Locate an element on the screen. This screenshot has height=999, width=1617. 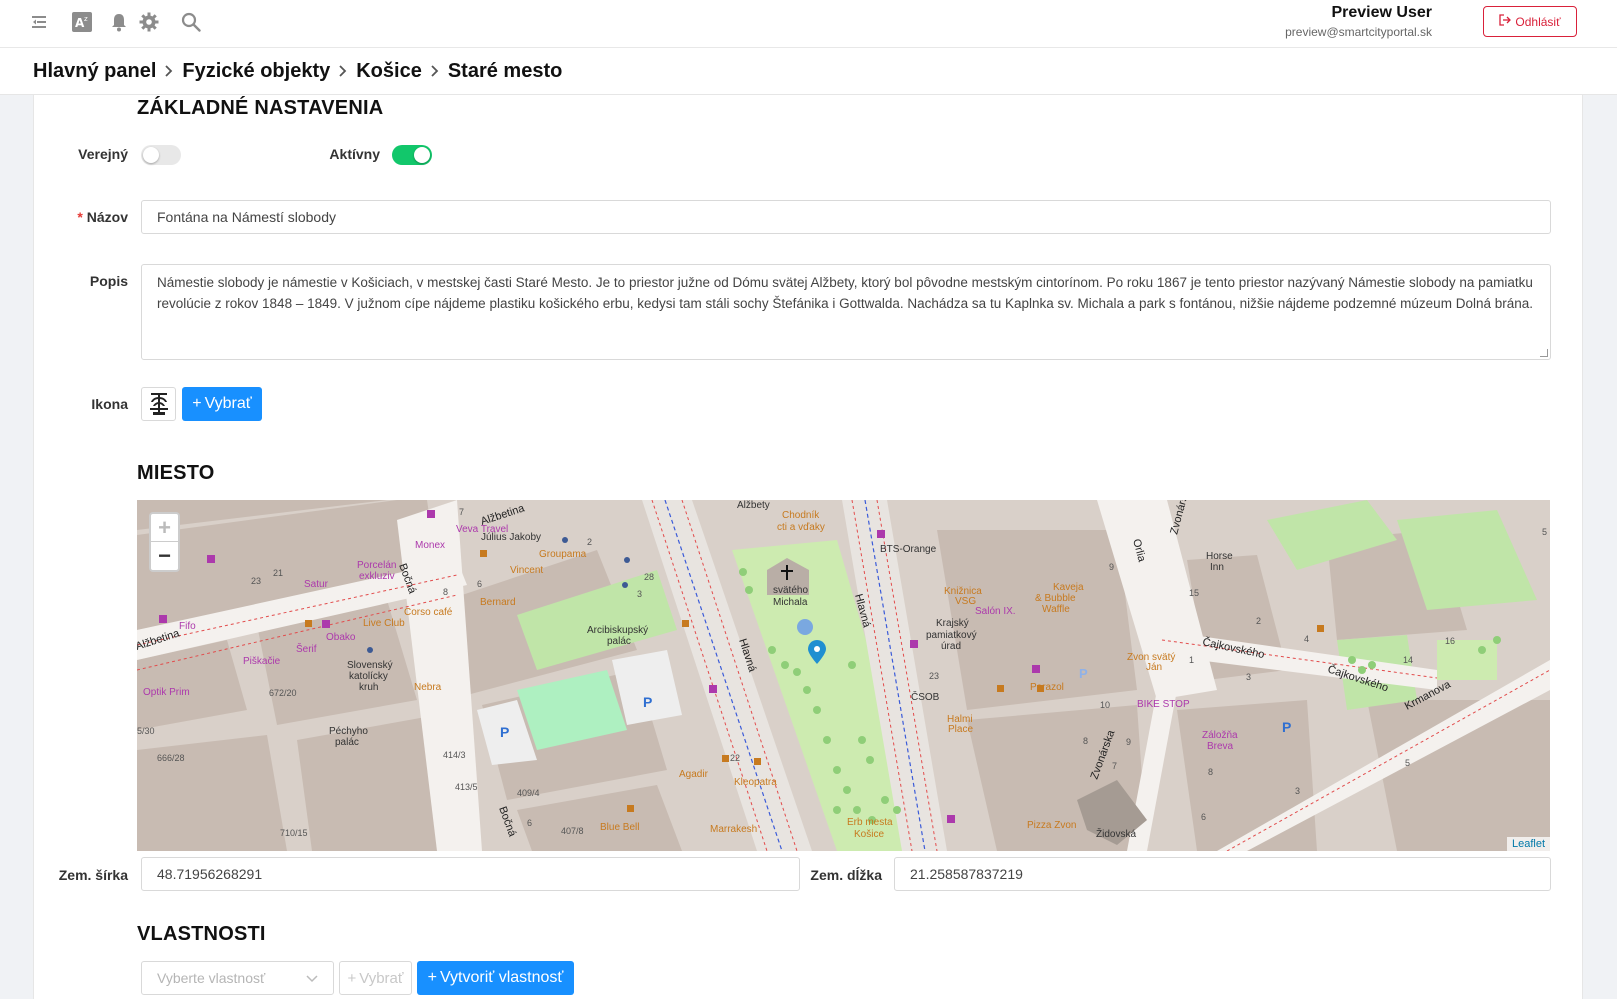
svg-text: katolícky is located at coordinates (368, 676).